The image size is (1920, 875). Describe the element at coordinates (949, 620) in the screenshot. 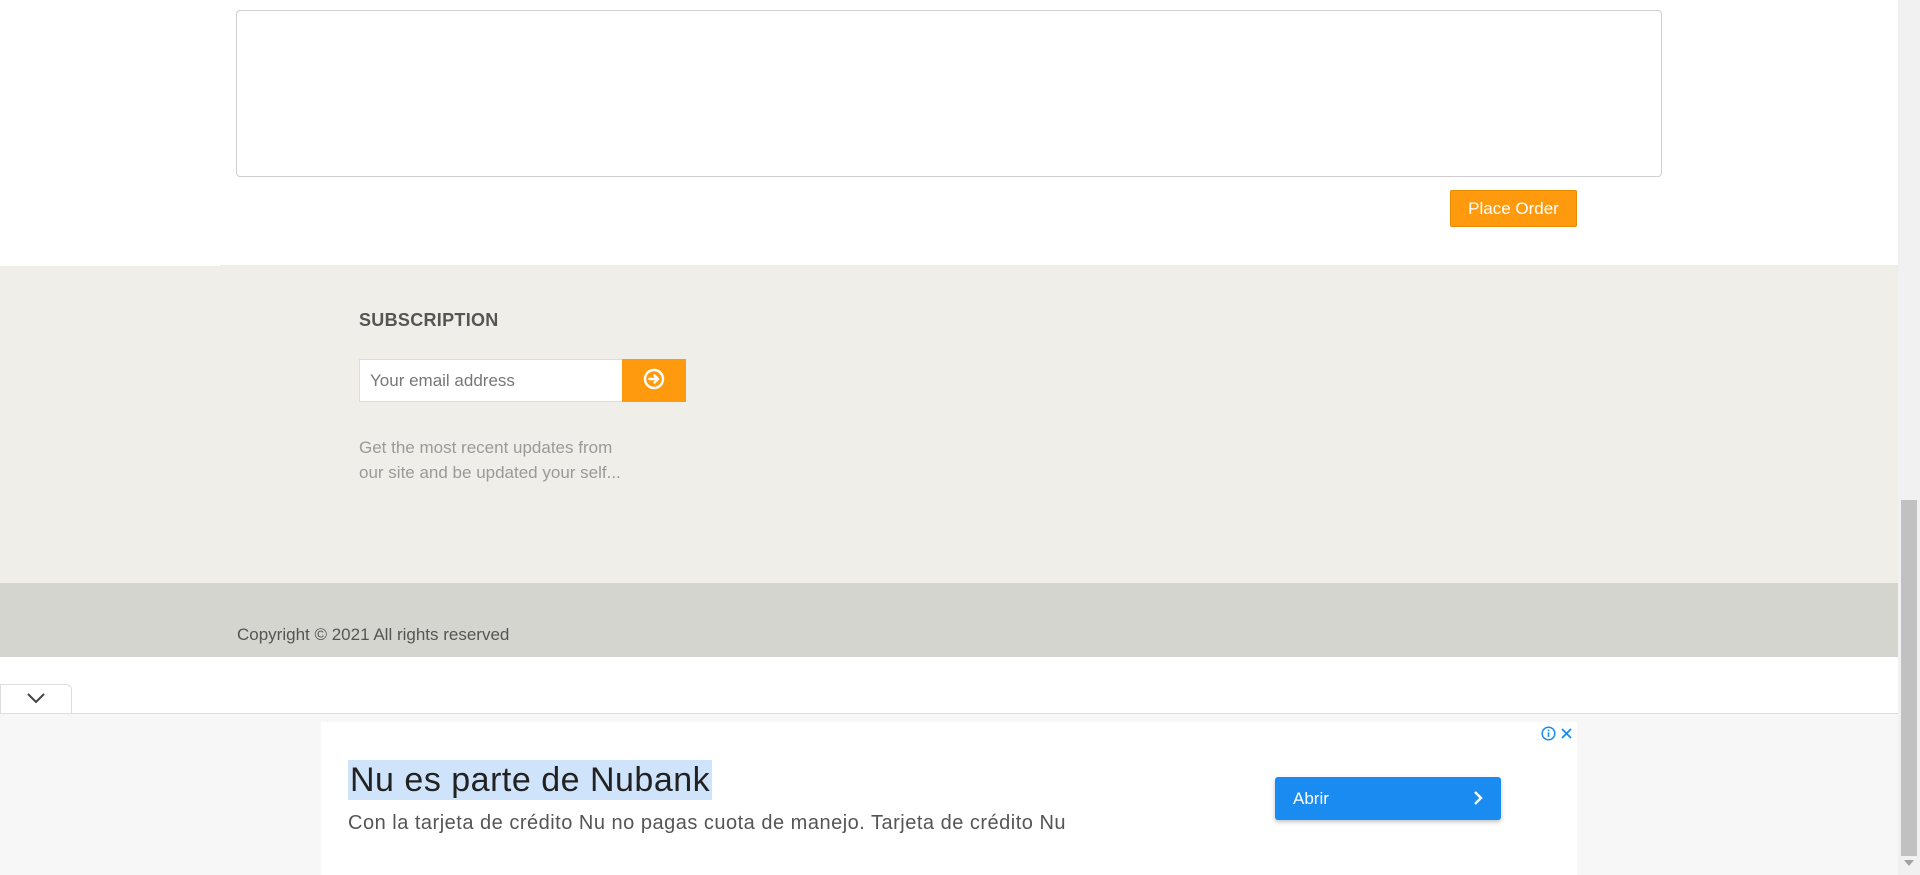

I see `copyright-bar: Copyright © 2021 All rights reserved` at that location.